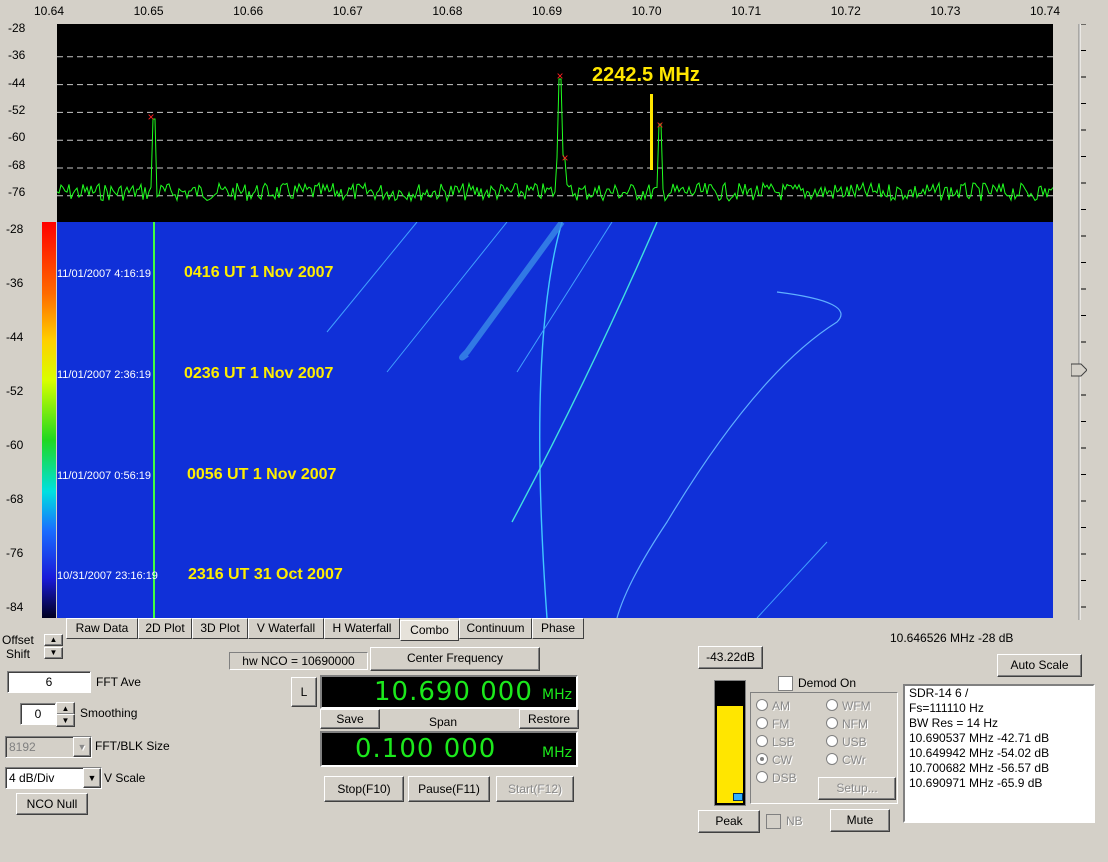 Image resolution: width=1108 pixels, height=862 pixels. I want to click on auto-scale-button: Auto Scale, so click(1039, 665).